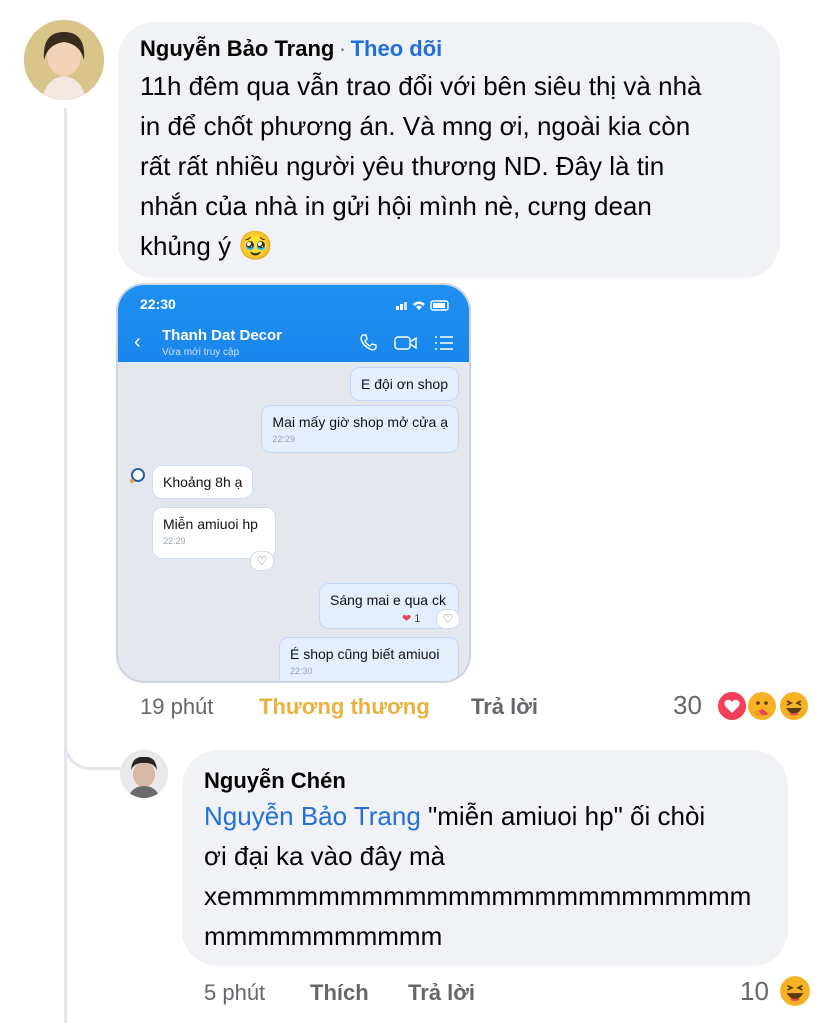 This screenshot has height=1023, width=828. I want to click on comment-header: Nguyễn Bảo Trang · Theo dõi, so click(291, 49).